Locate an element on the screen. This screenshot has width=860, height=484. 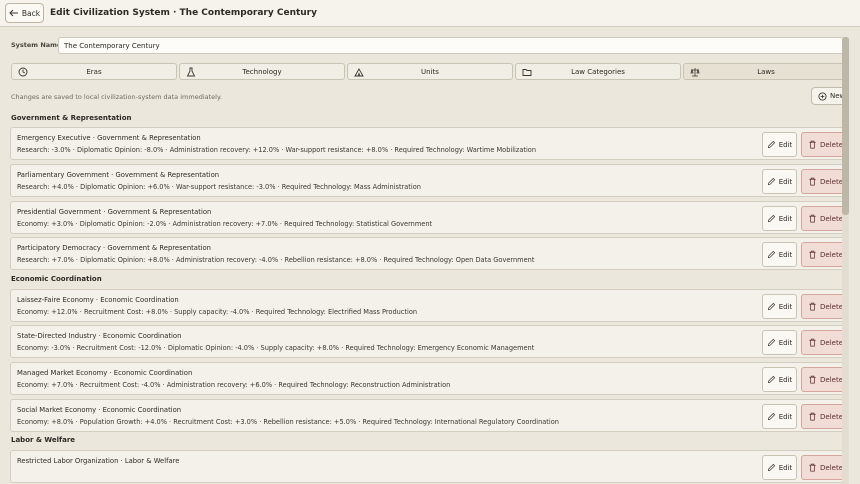
tab-label: Laws is located at coordinates (766, 71).